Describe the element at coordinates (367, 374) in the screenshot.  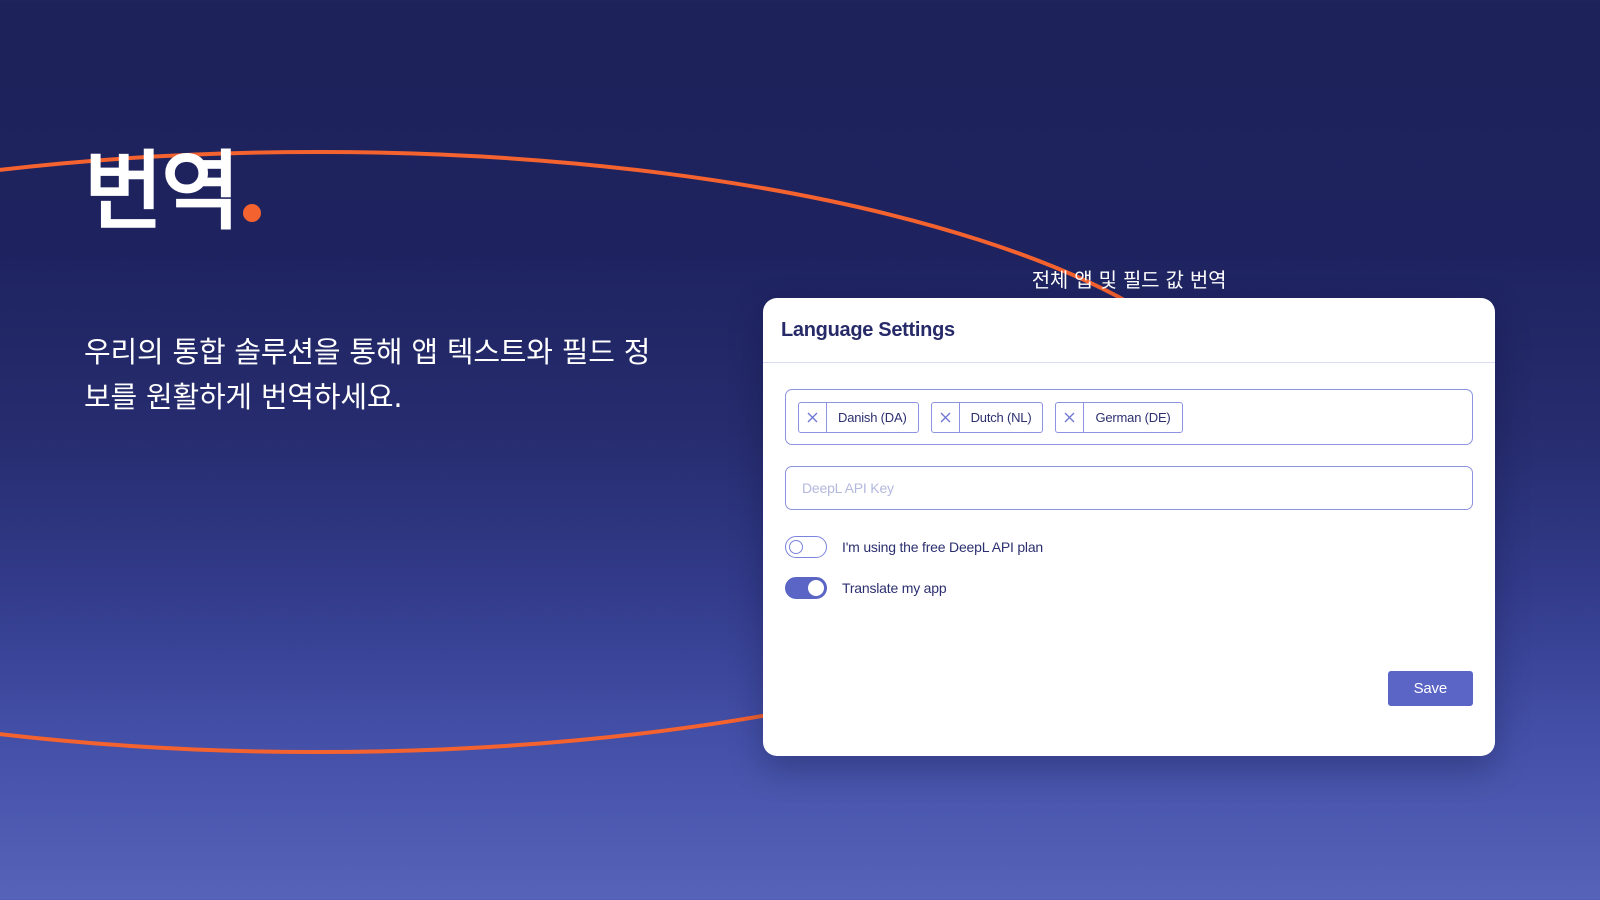
I see `hero-description: 우리의 통합 솔루션을 통해 앱 텍스트와 필드 정보를 원활하게 번역하세요.` at that location.